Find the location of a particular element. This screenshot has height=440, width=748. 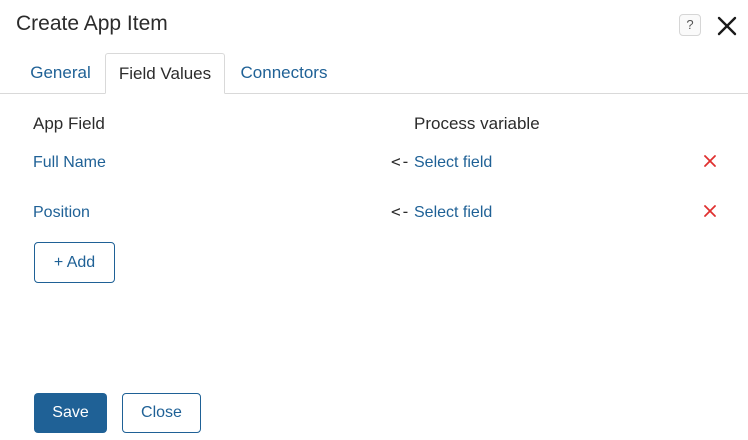

app-field-link: Full Name is located at coordinates (69, 163).